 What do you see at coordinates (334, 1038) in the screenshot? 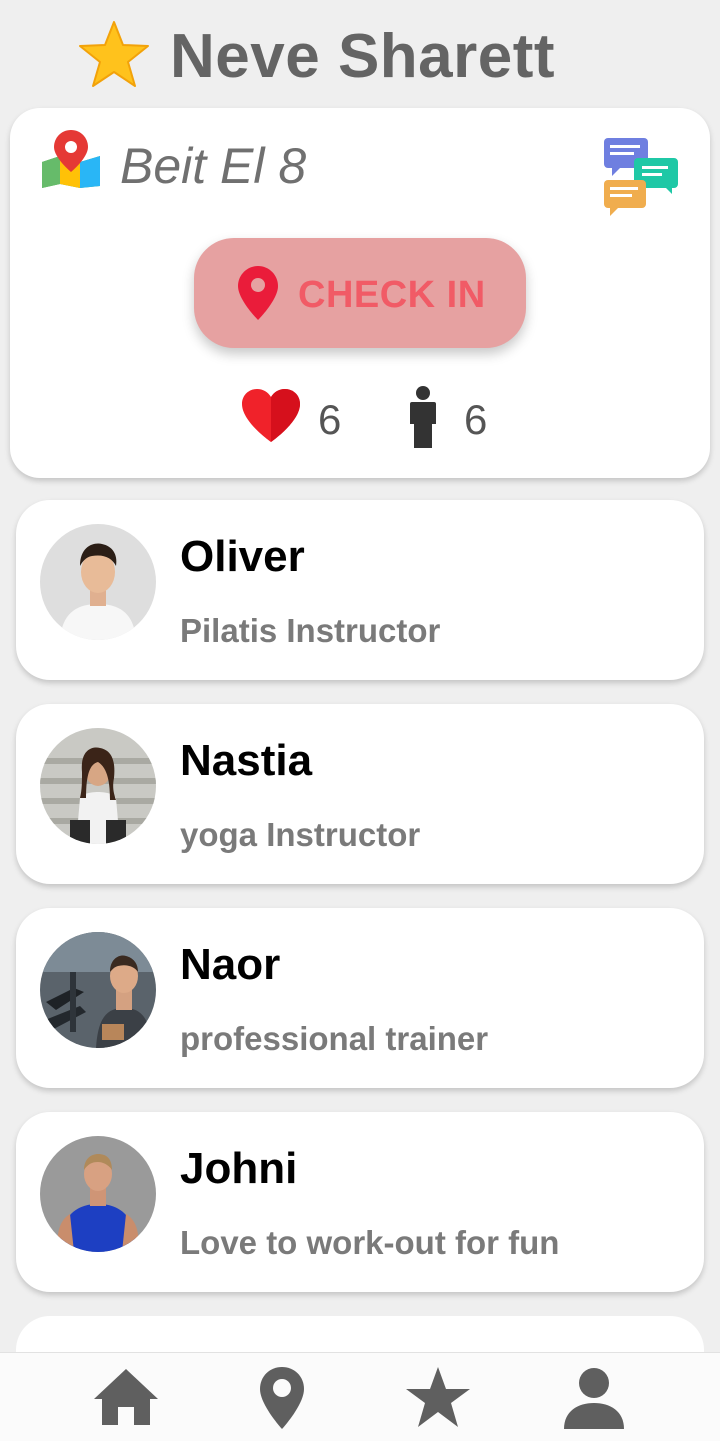
I see `trainer-role: professional trainer` at bounding box center [334, 1038].